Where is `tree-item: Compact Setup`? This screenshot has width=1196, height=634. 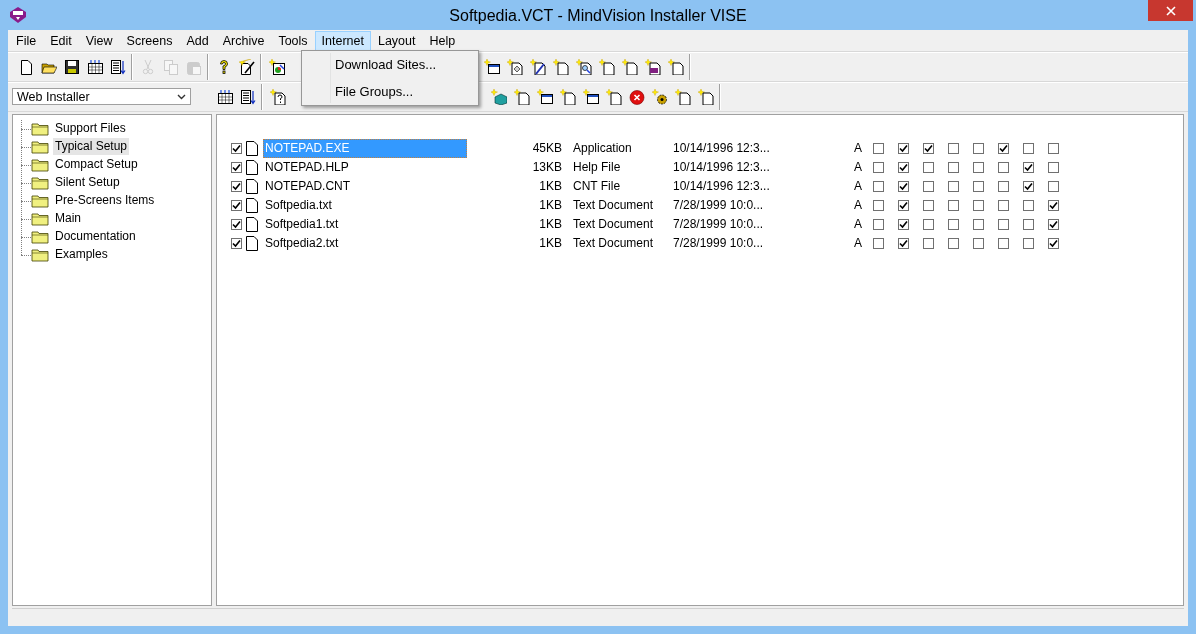 tree-item: Compact Setup is located at coordinates (96, 165).